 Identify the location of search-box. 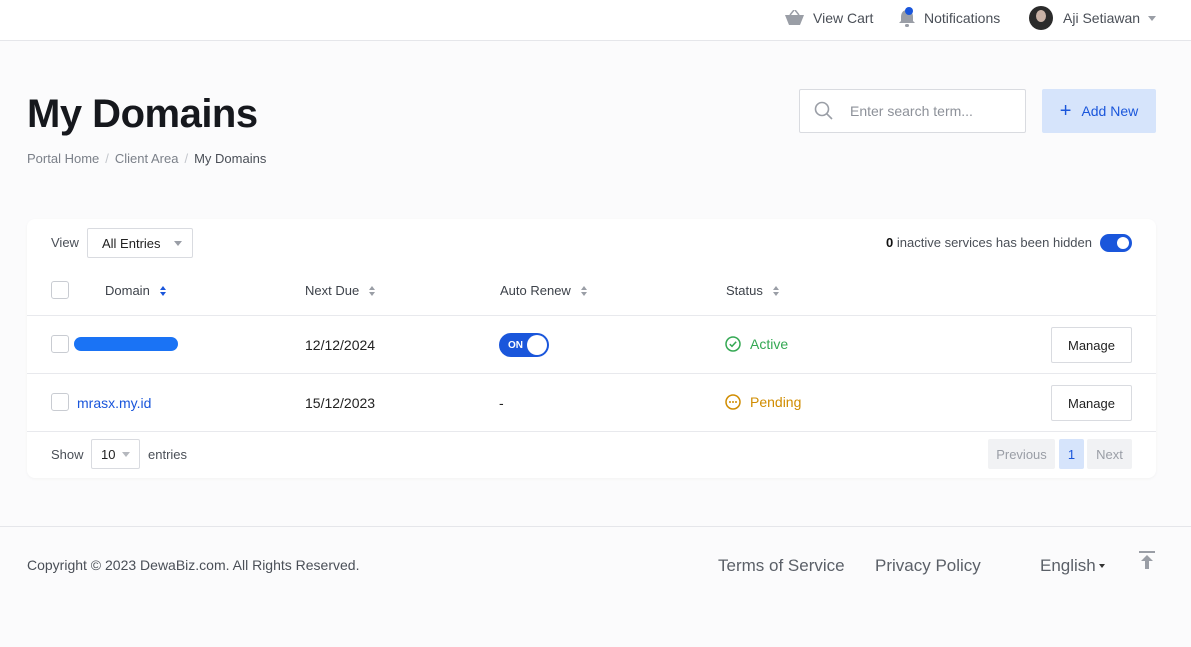
(912, 111).